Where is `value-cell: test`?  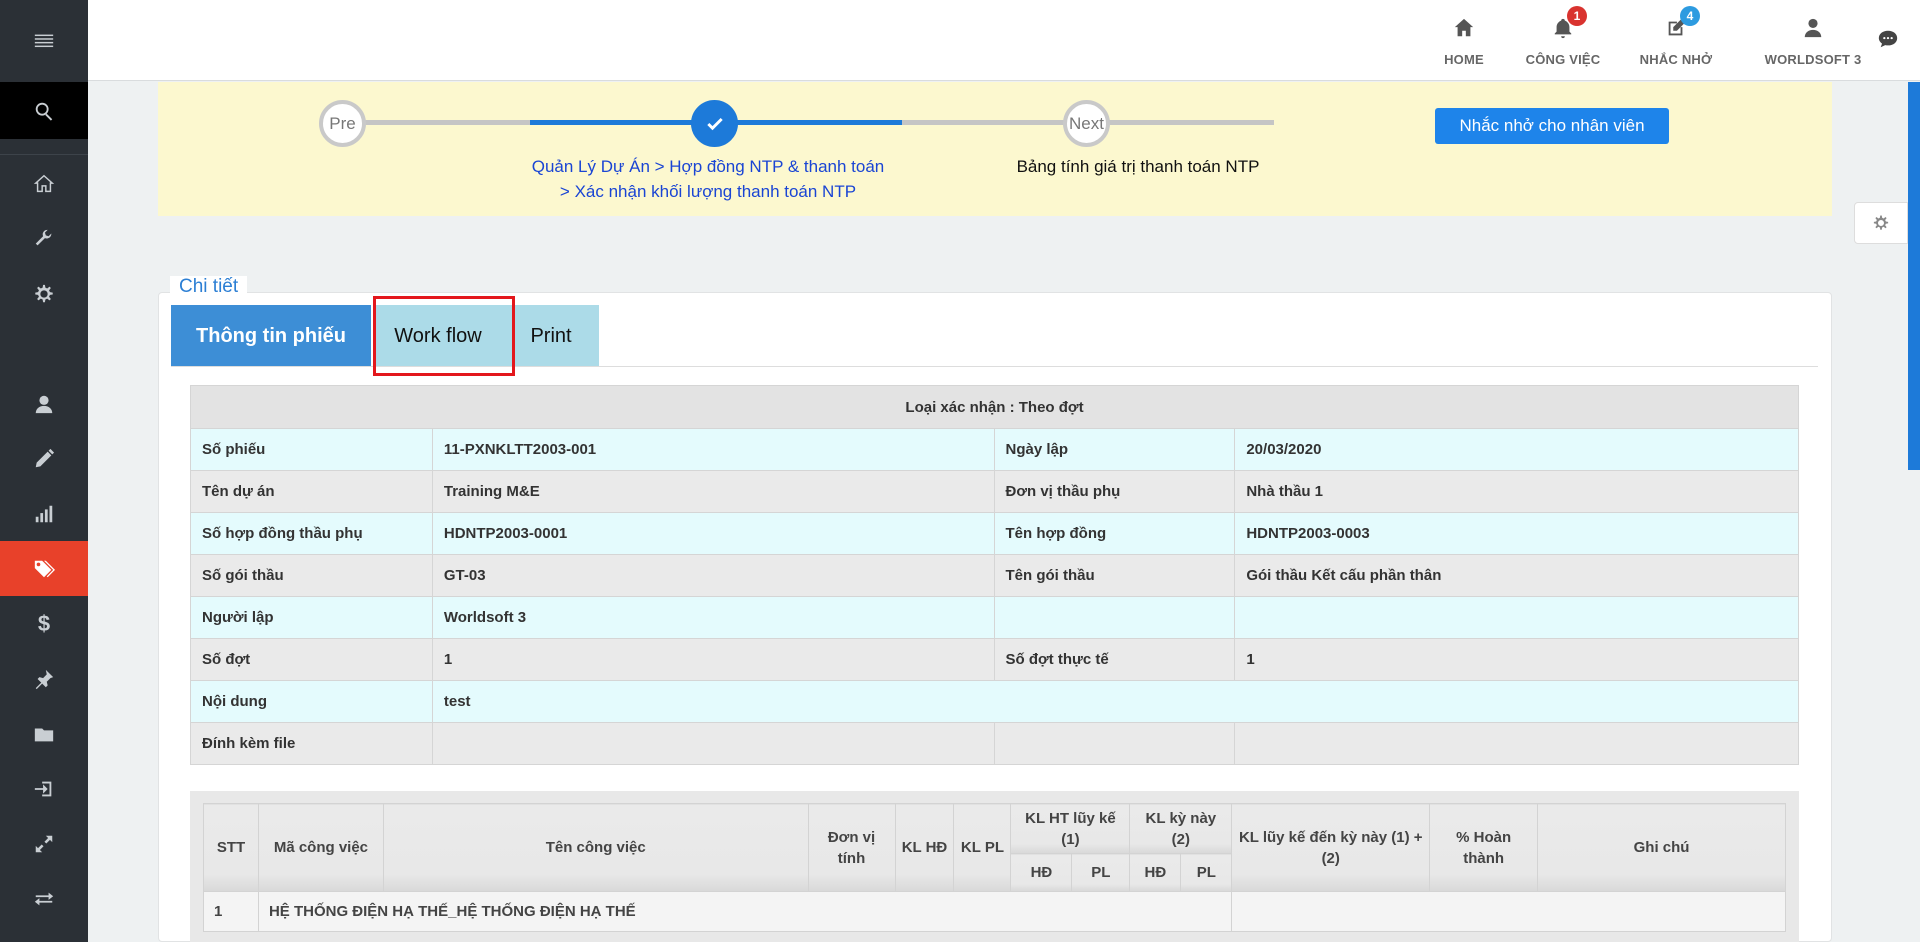 value-cell: test is located at coordinates (1115, 701).